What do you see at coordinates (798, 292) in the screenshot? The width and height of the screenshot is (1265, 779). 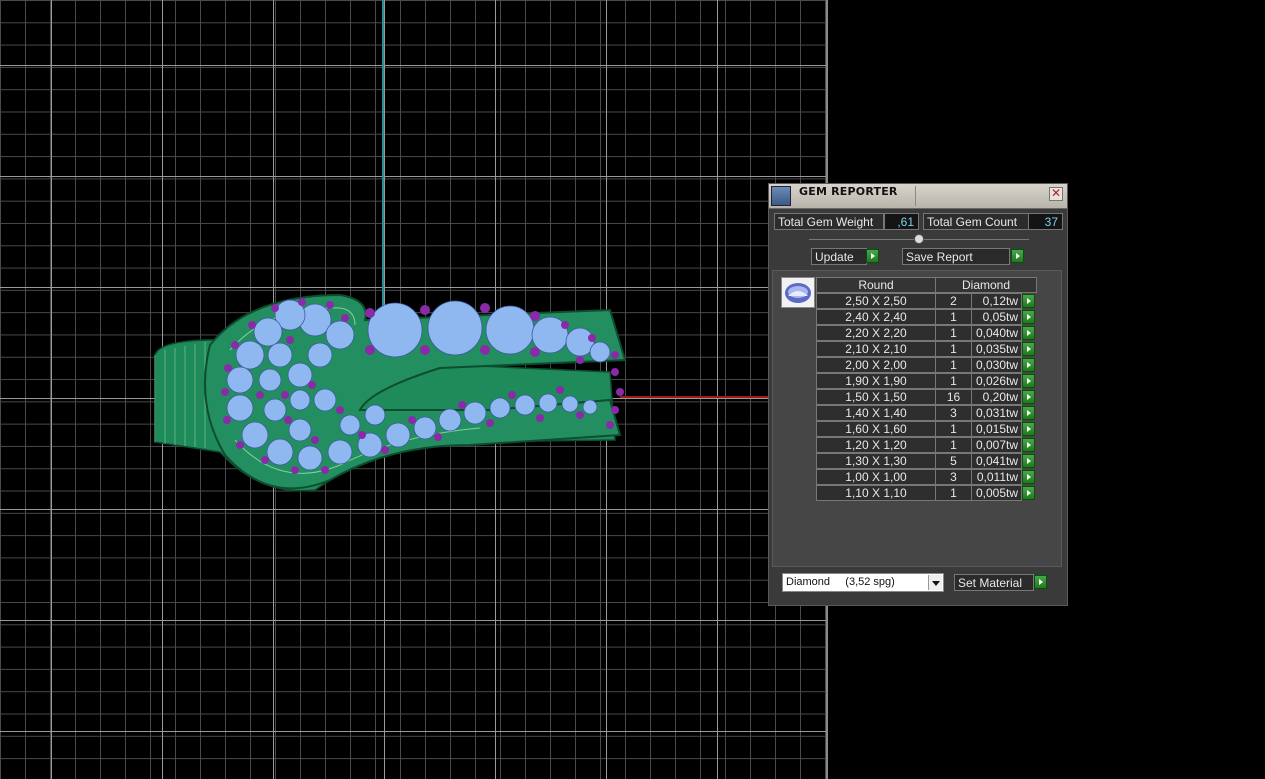 I see `gem-thumbnail-icon` at bounding box center [798, 292].